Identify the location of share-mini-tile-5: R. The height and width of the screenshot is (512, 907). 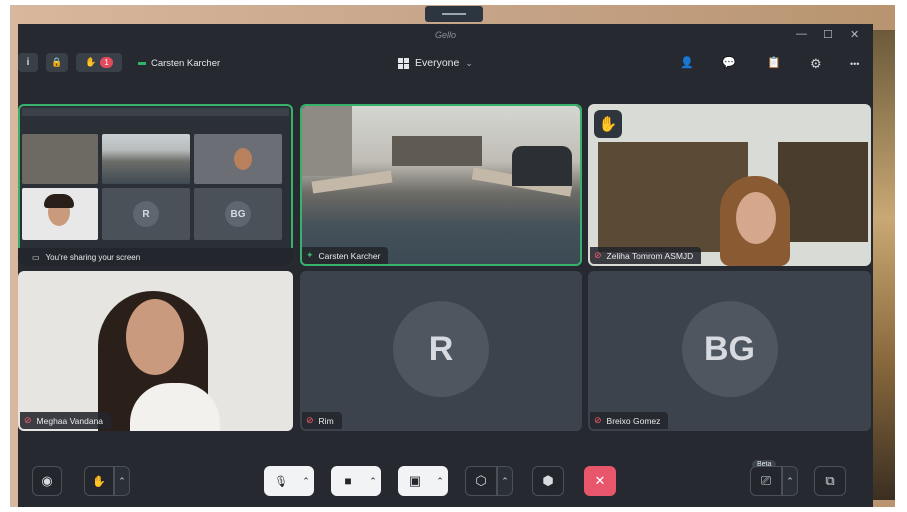
(146, 214).